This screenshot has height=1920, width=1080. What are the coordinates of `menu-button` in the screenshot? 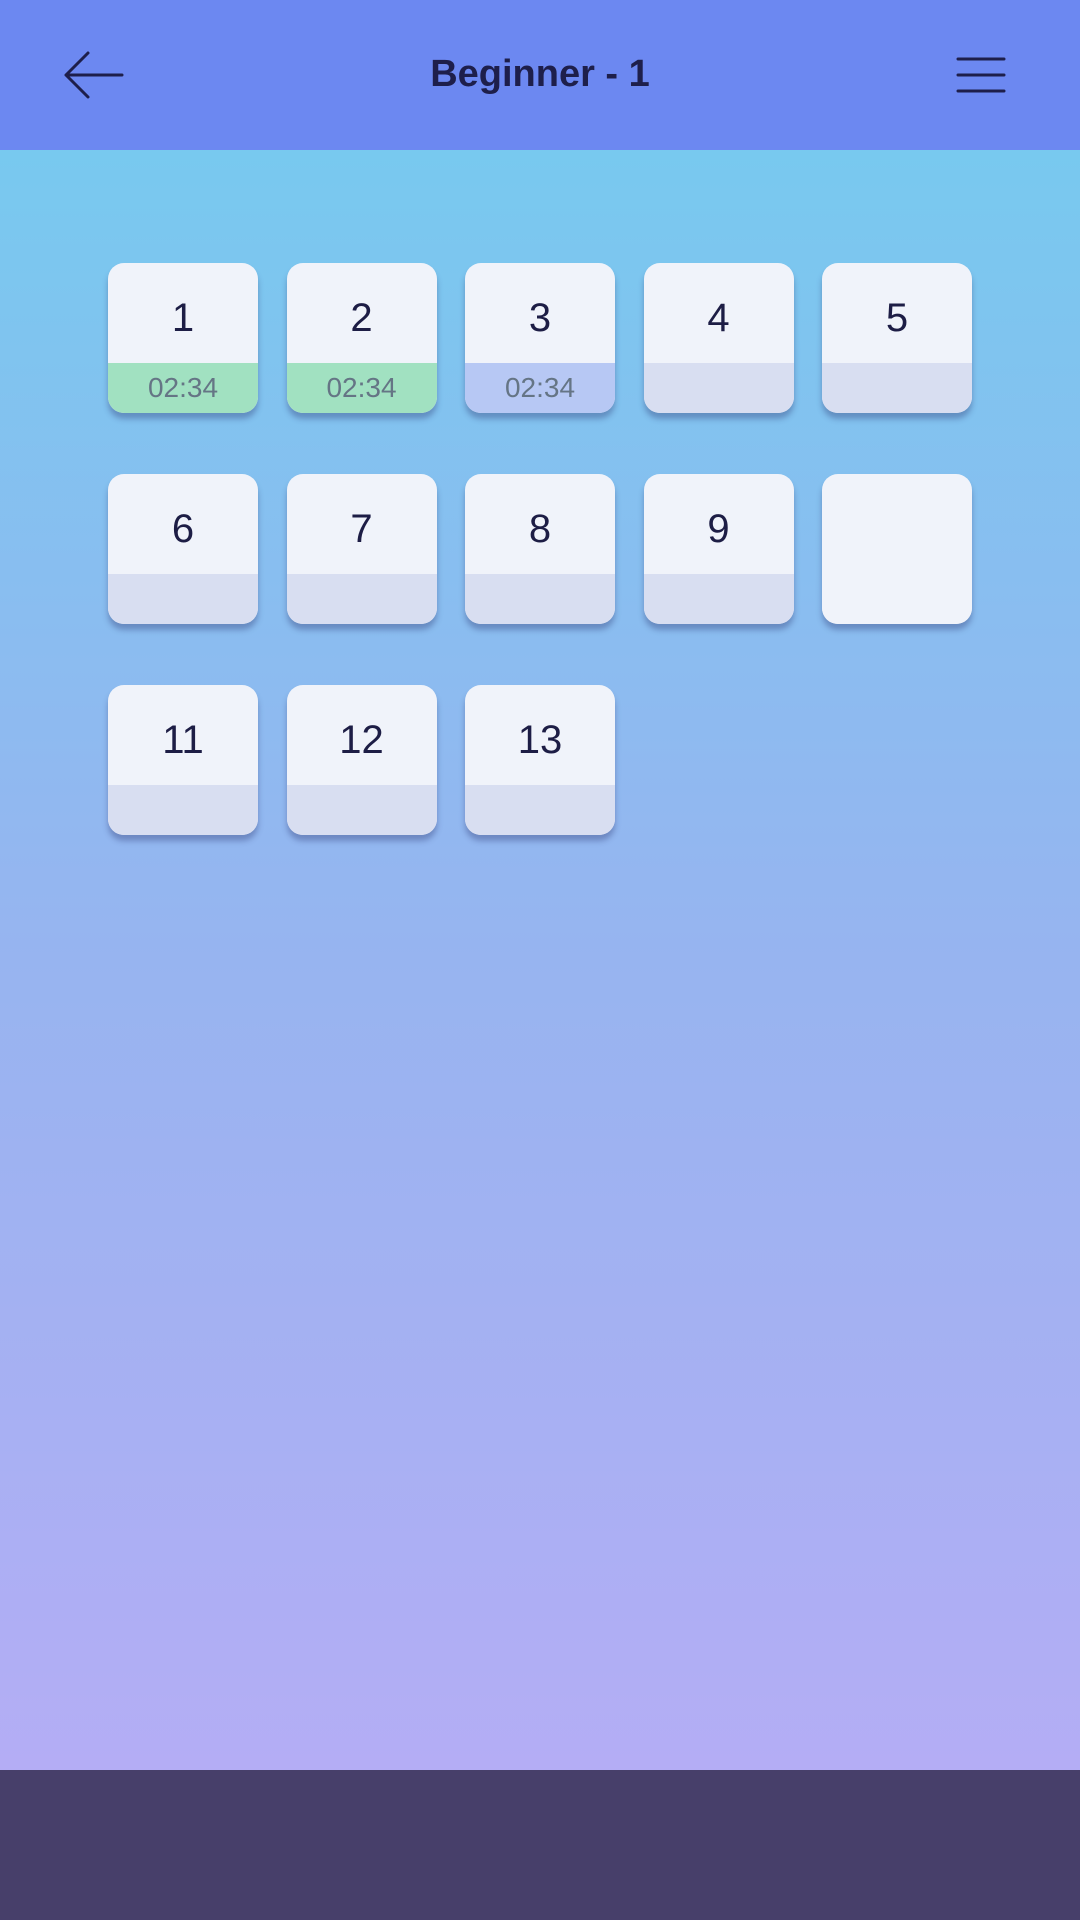 It's located at (981, 75).